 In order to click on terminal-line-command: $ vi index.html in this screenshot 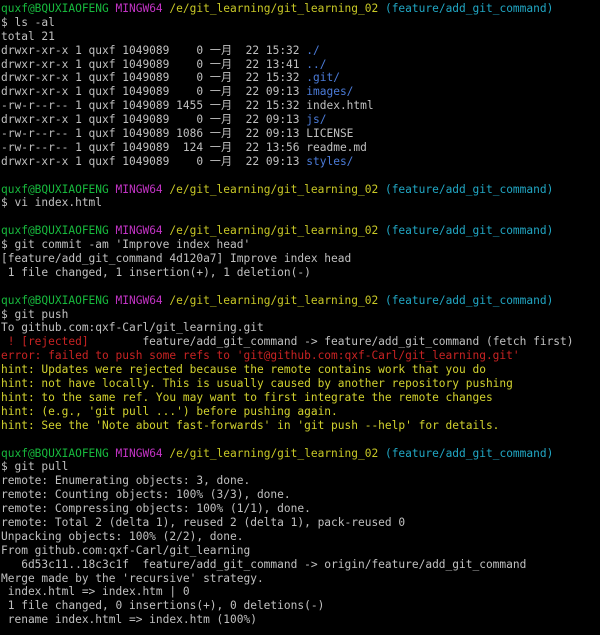, I will do `click(300, 203)`.